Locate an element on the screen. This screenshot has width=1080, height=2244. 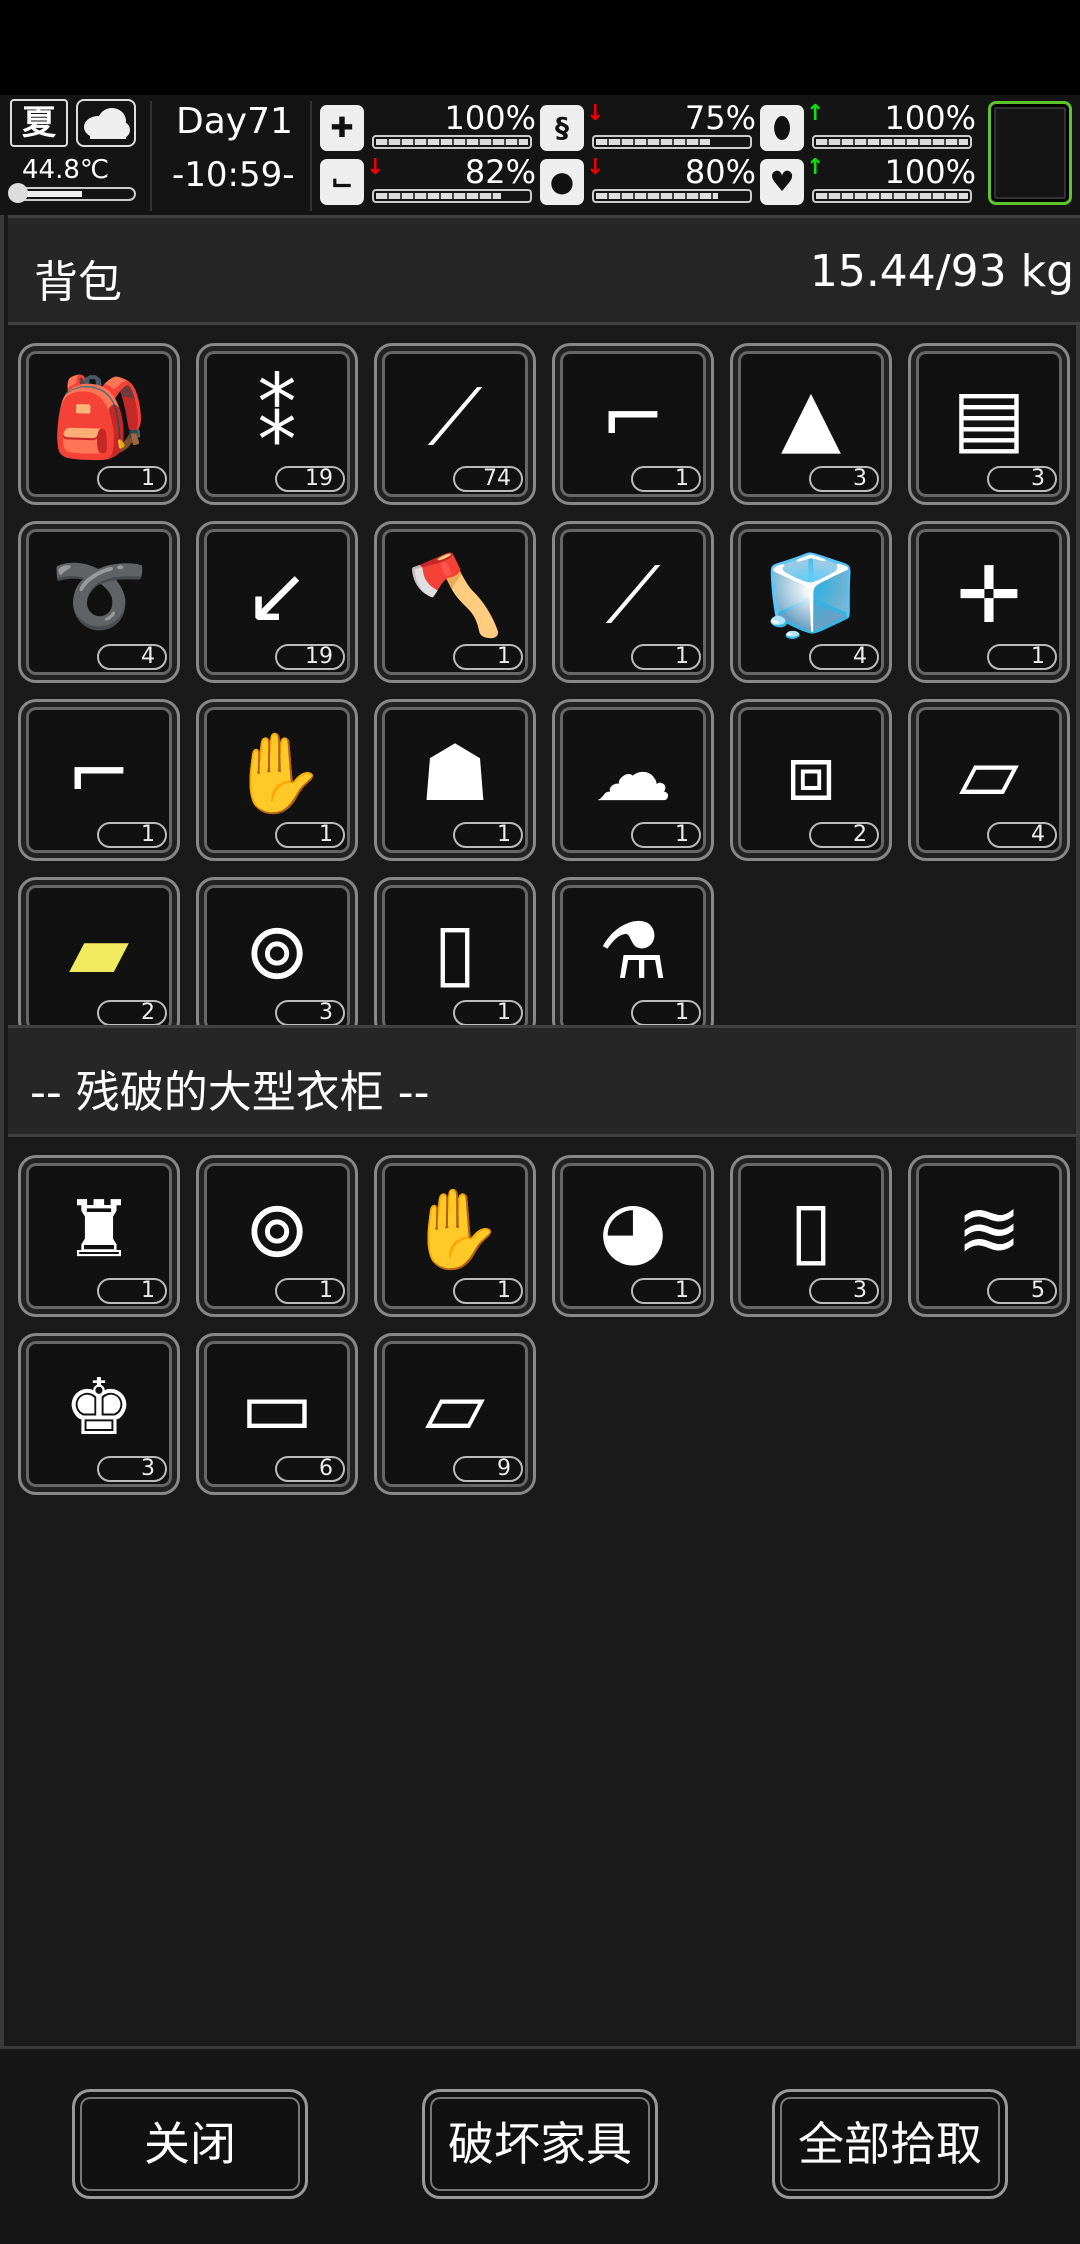
item-slot: ↙ 19 is located at coordinates (277, 602).